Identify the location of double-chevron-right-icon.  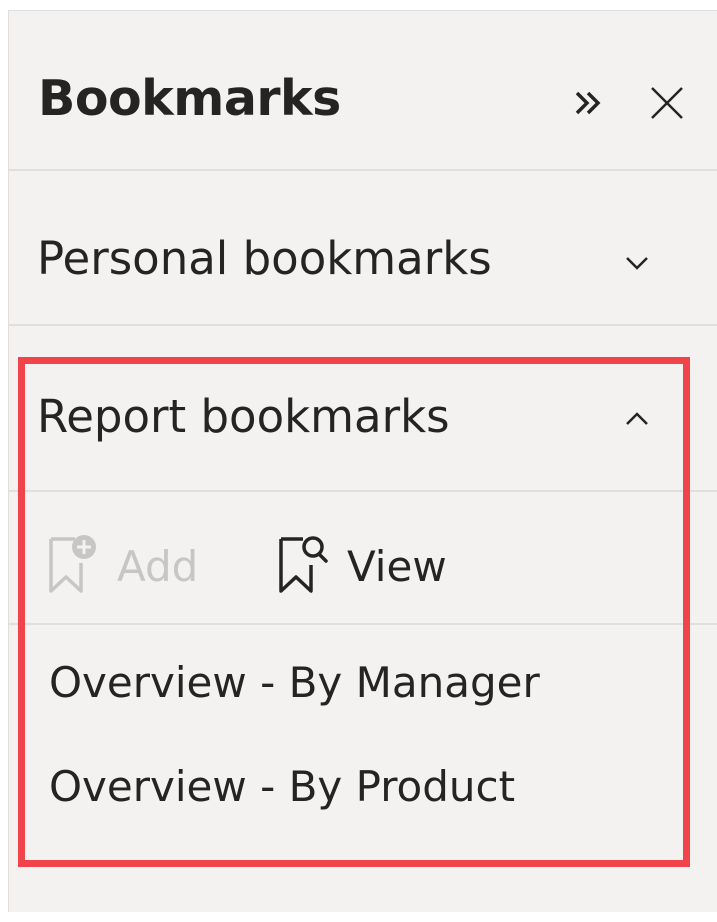
(588, 103).